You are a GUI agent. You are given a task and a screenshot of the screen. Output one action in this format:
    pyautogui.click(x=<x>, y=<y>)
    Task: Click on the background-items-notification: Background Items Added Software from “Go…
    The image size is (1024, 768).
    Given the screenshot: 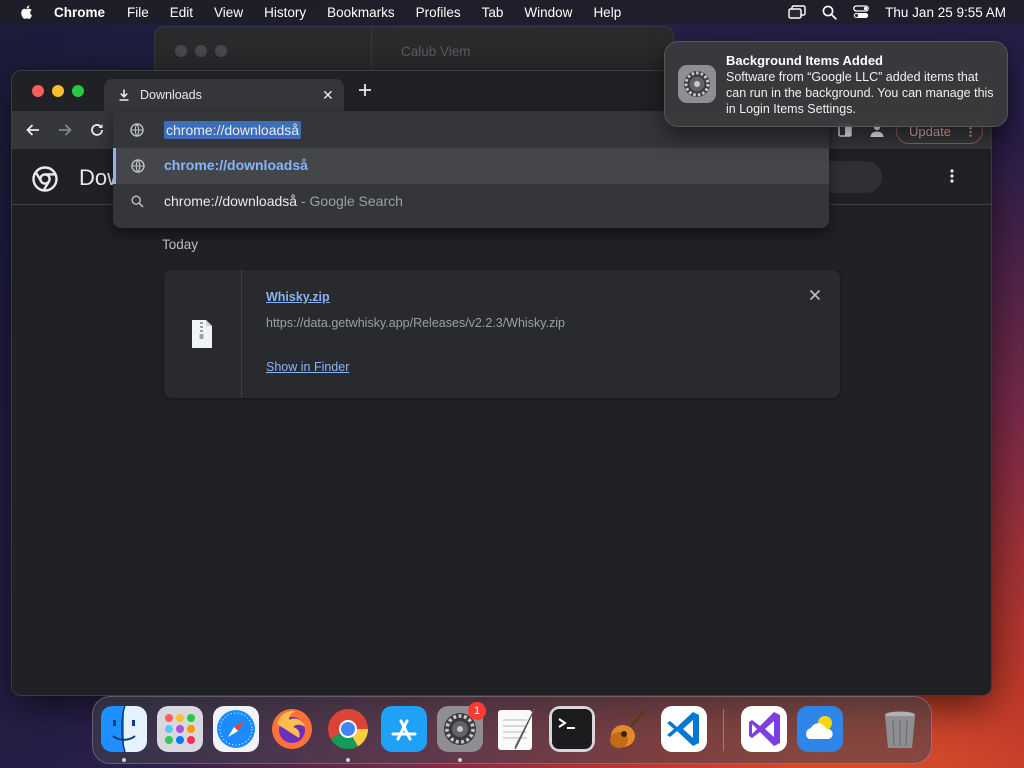 What is the action you would take?
    pyautogui.click(x=836, y=84)
    